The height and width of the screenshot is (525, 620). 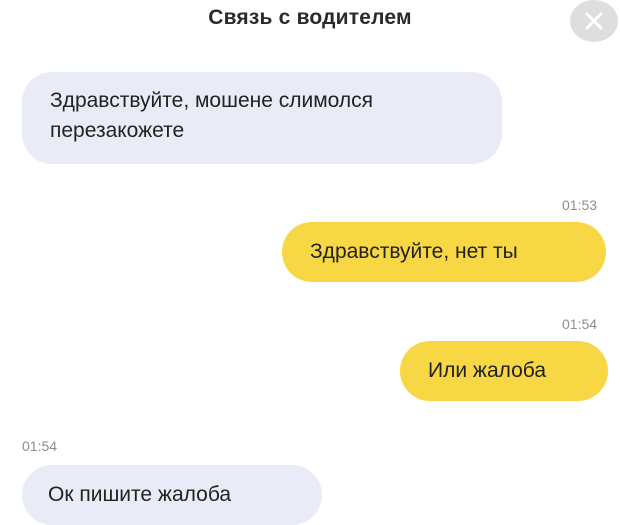 I want to click on close-icon, so click(x=594, y=21).